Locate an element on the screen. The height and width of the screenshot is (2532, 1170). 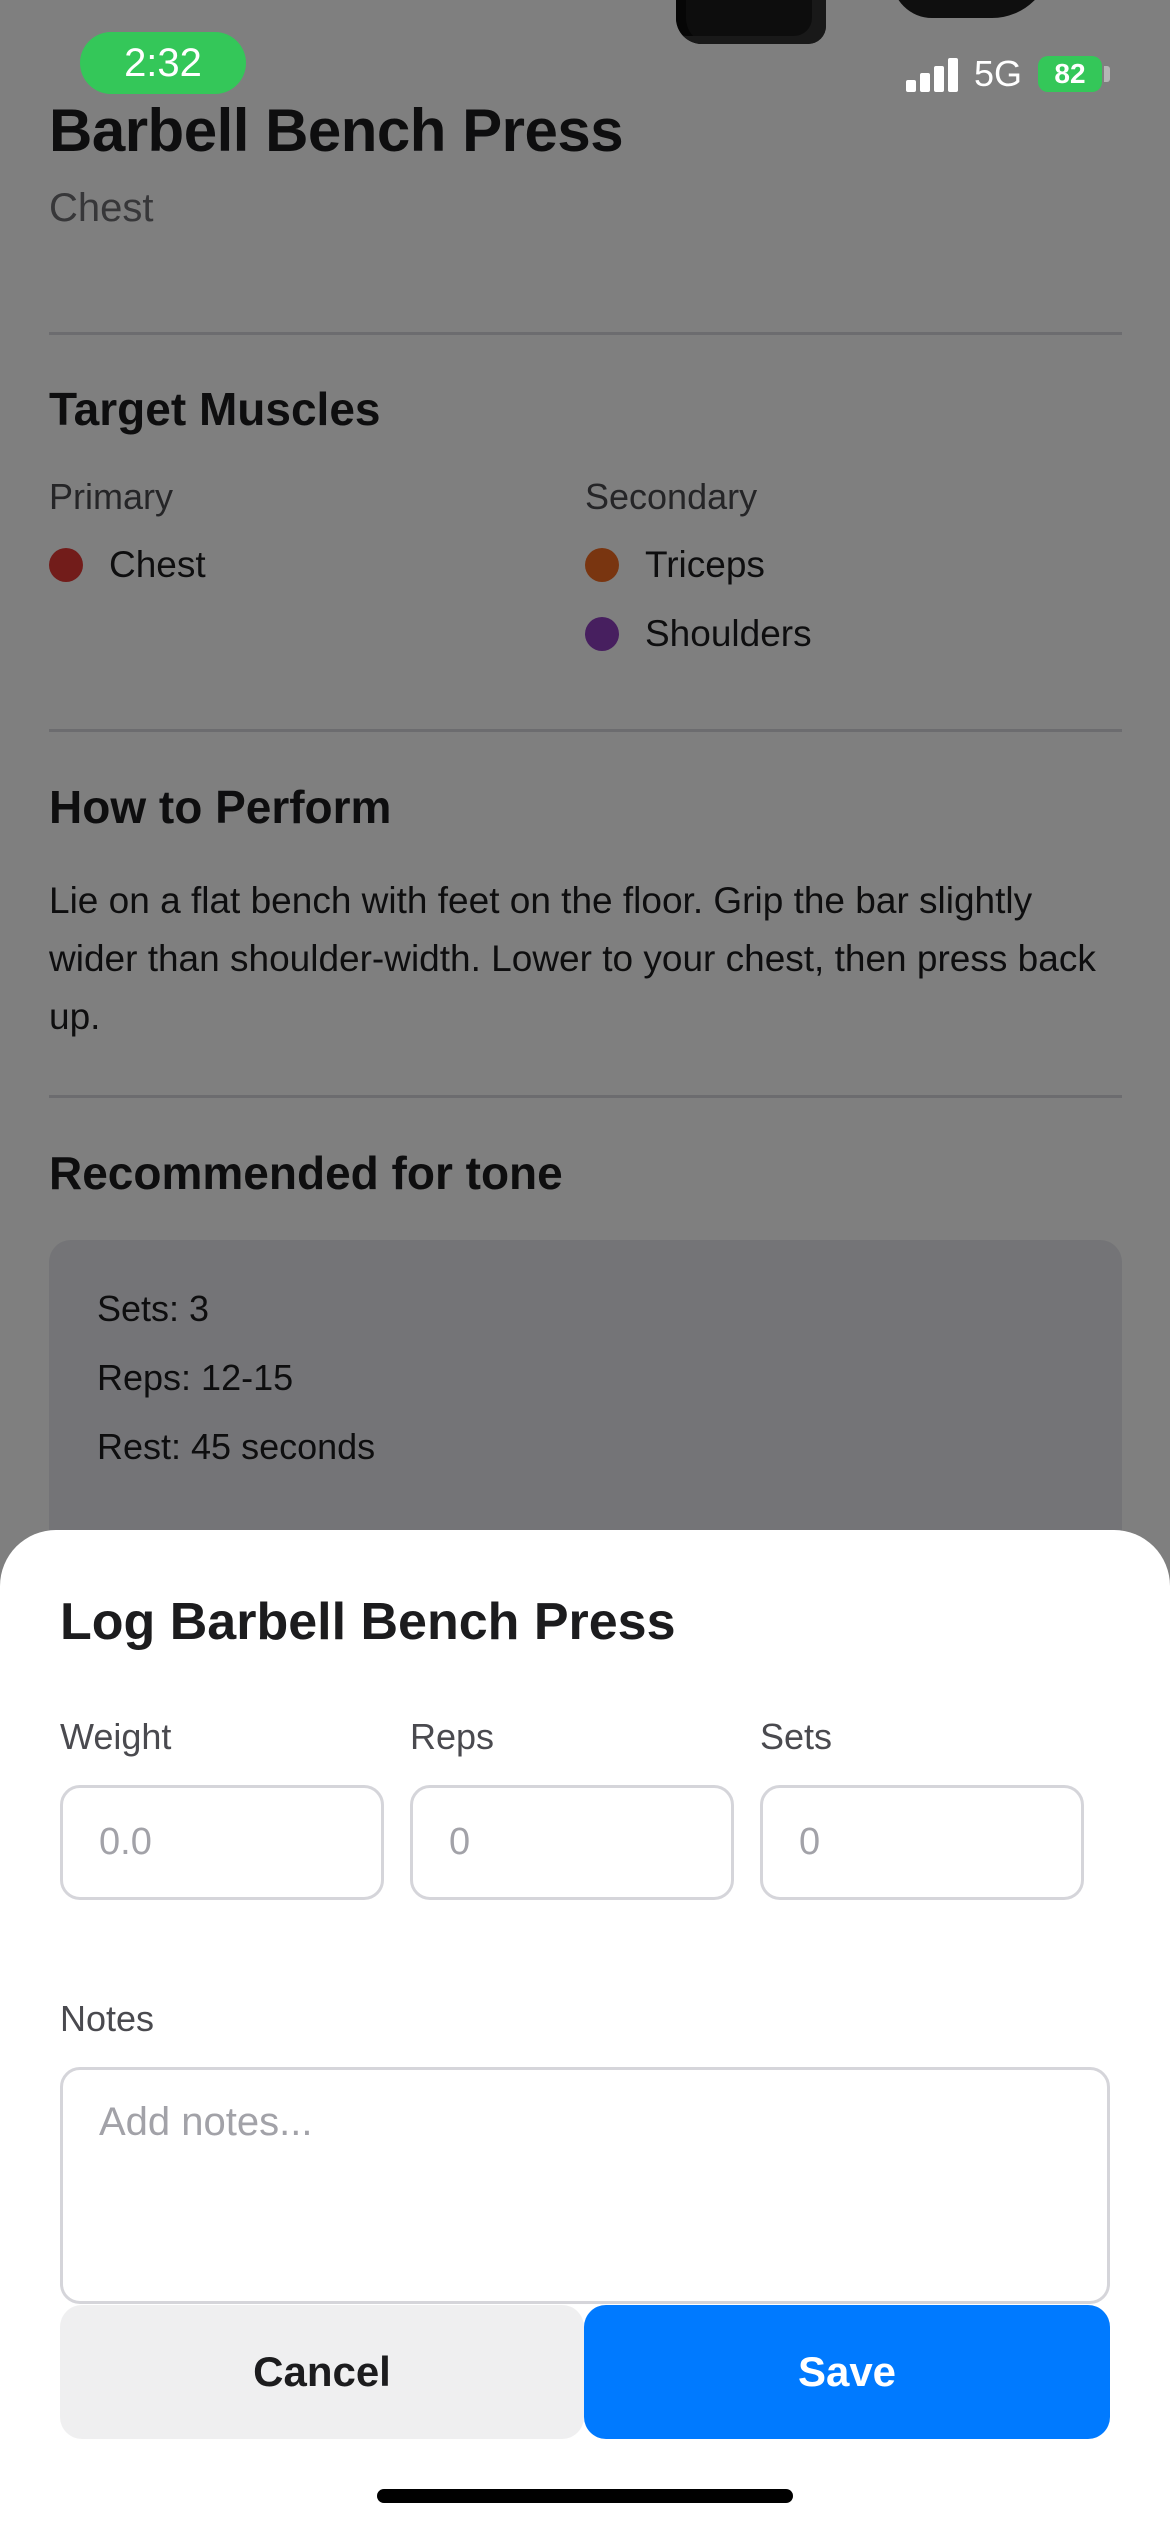
sheet-title: Log Barbell Bench Press is located at coordinates (368, 1622).